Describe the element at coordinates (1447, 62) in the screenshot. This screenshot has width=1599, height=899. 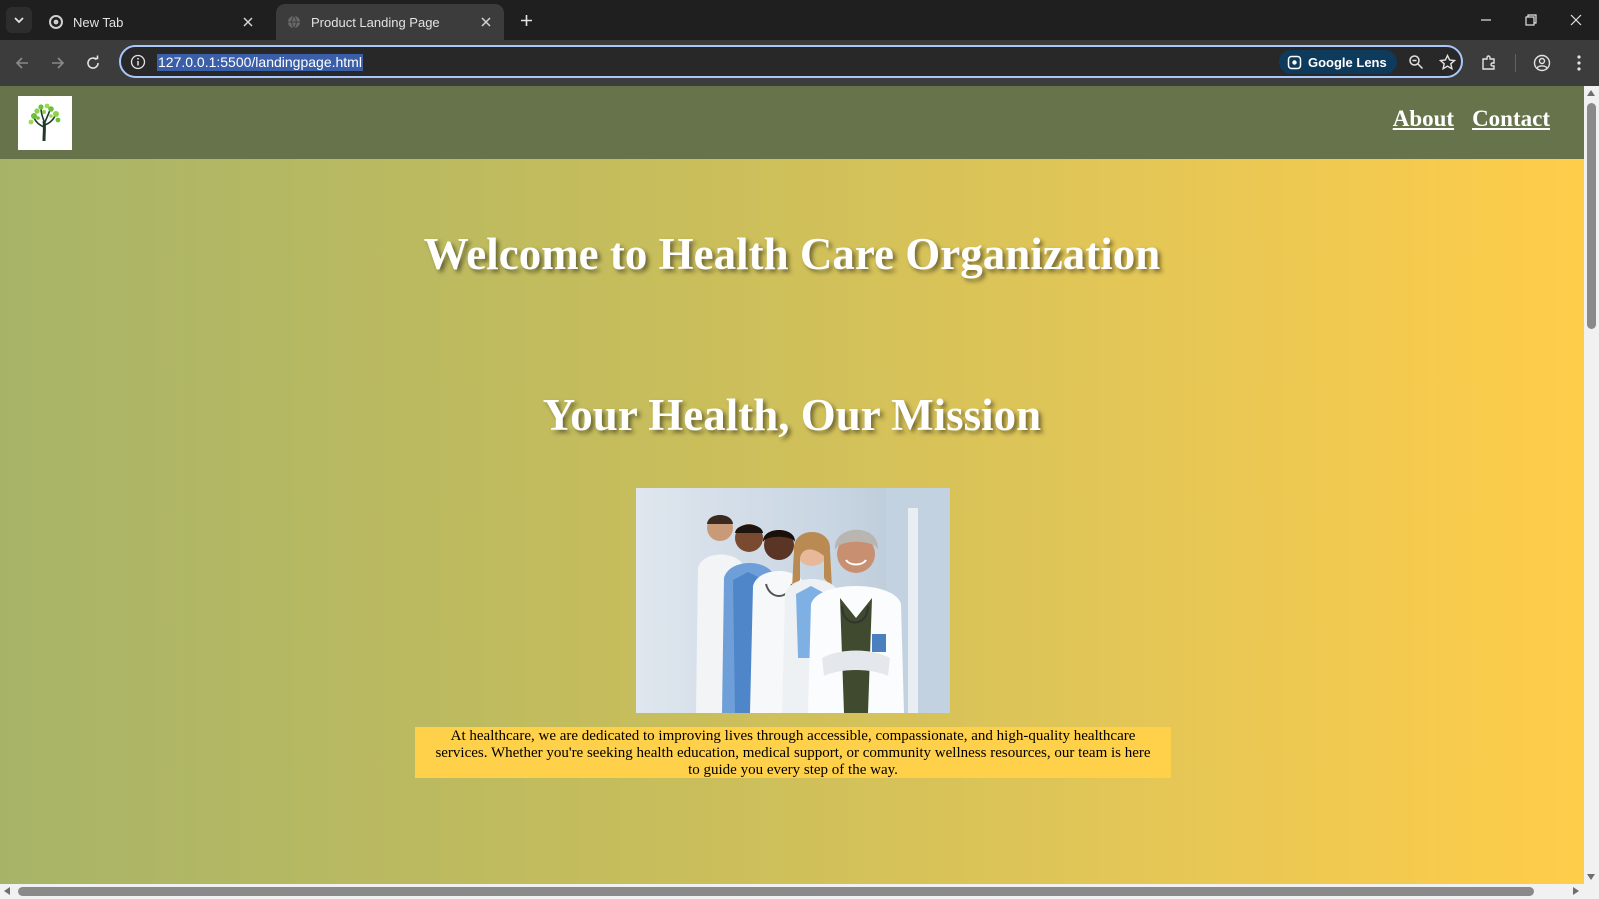
I see `bookmark-star-icon` at that location.